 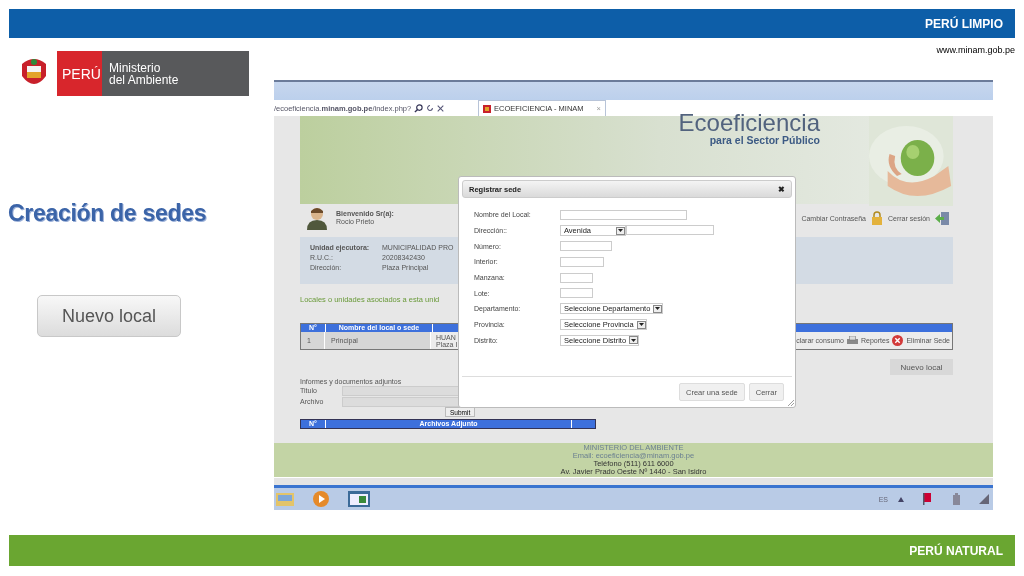 What do you see at coordinates (956, 550) in the screenshot?
I see `slogan: PERÚ NATURAL` at bounding box center [956, 550].